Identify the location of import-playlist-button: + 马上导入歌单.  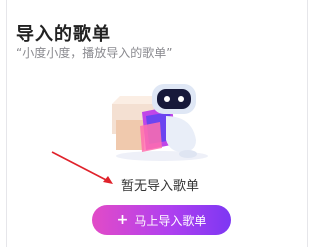
(161, 220).